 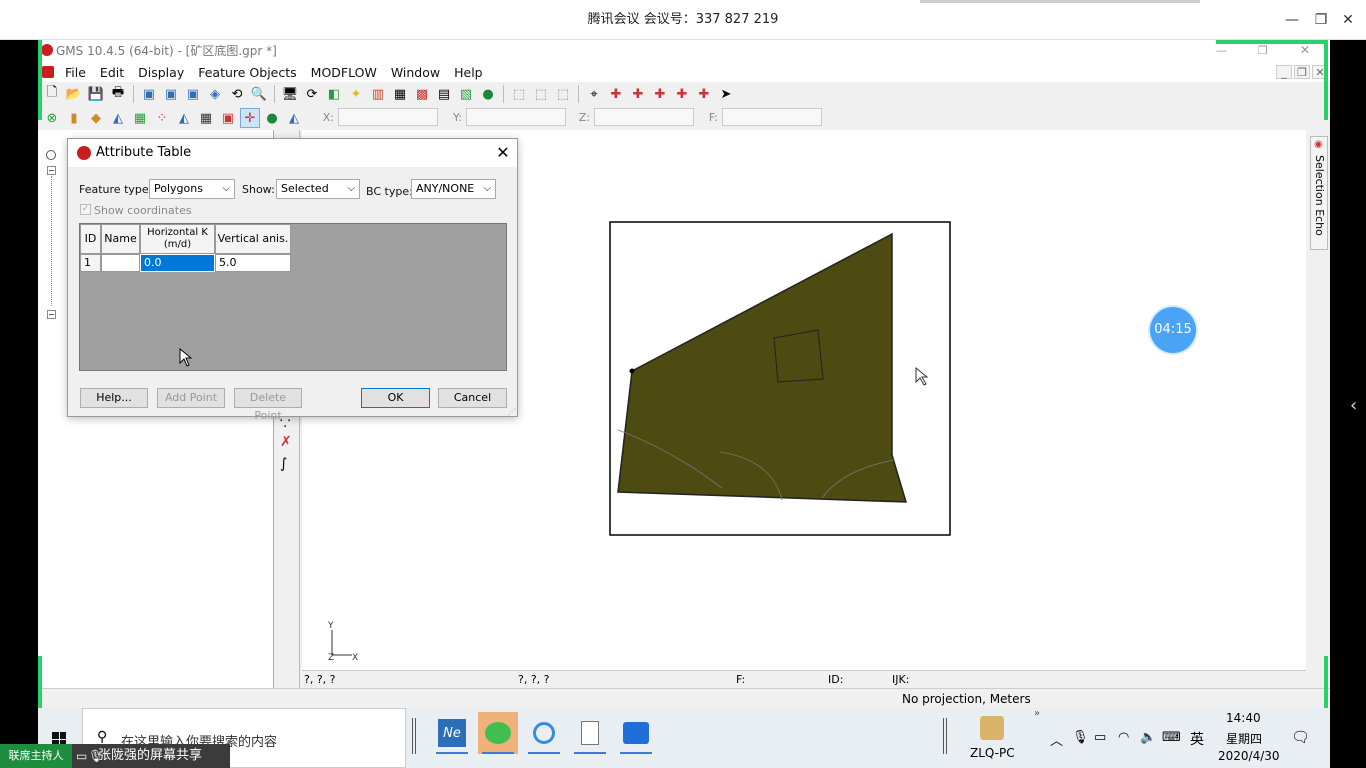 I want to click on cancel-button: Cancel, so click(x=472, y=398).